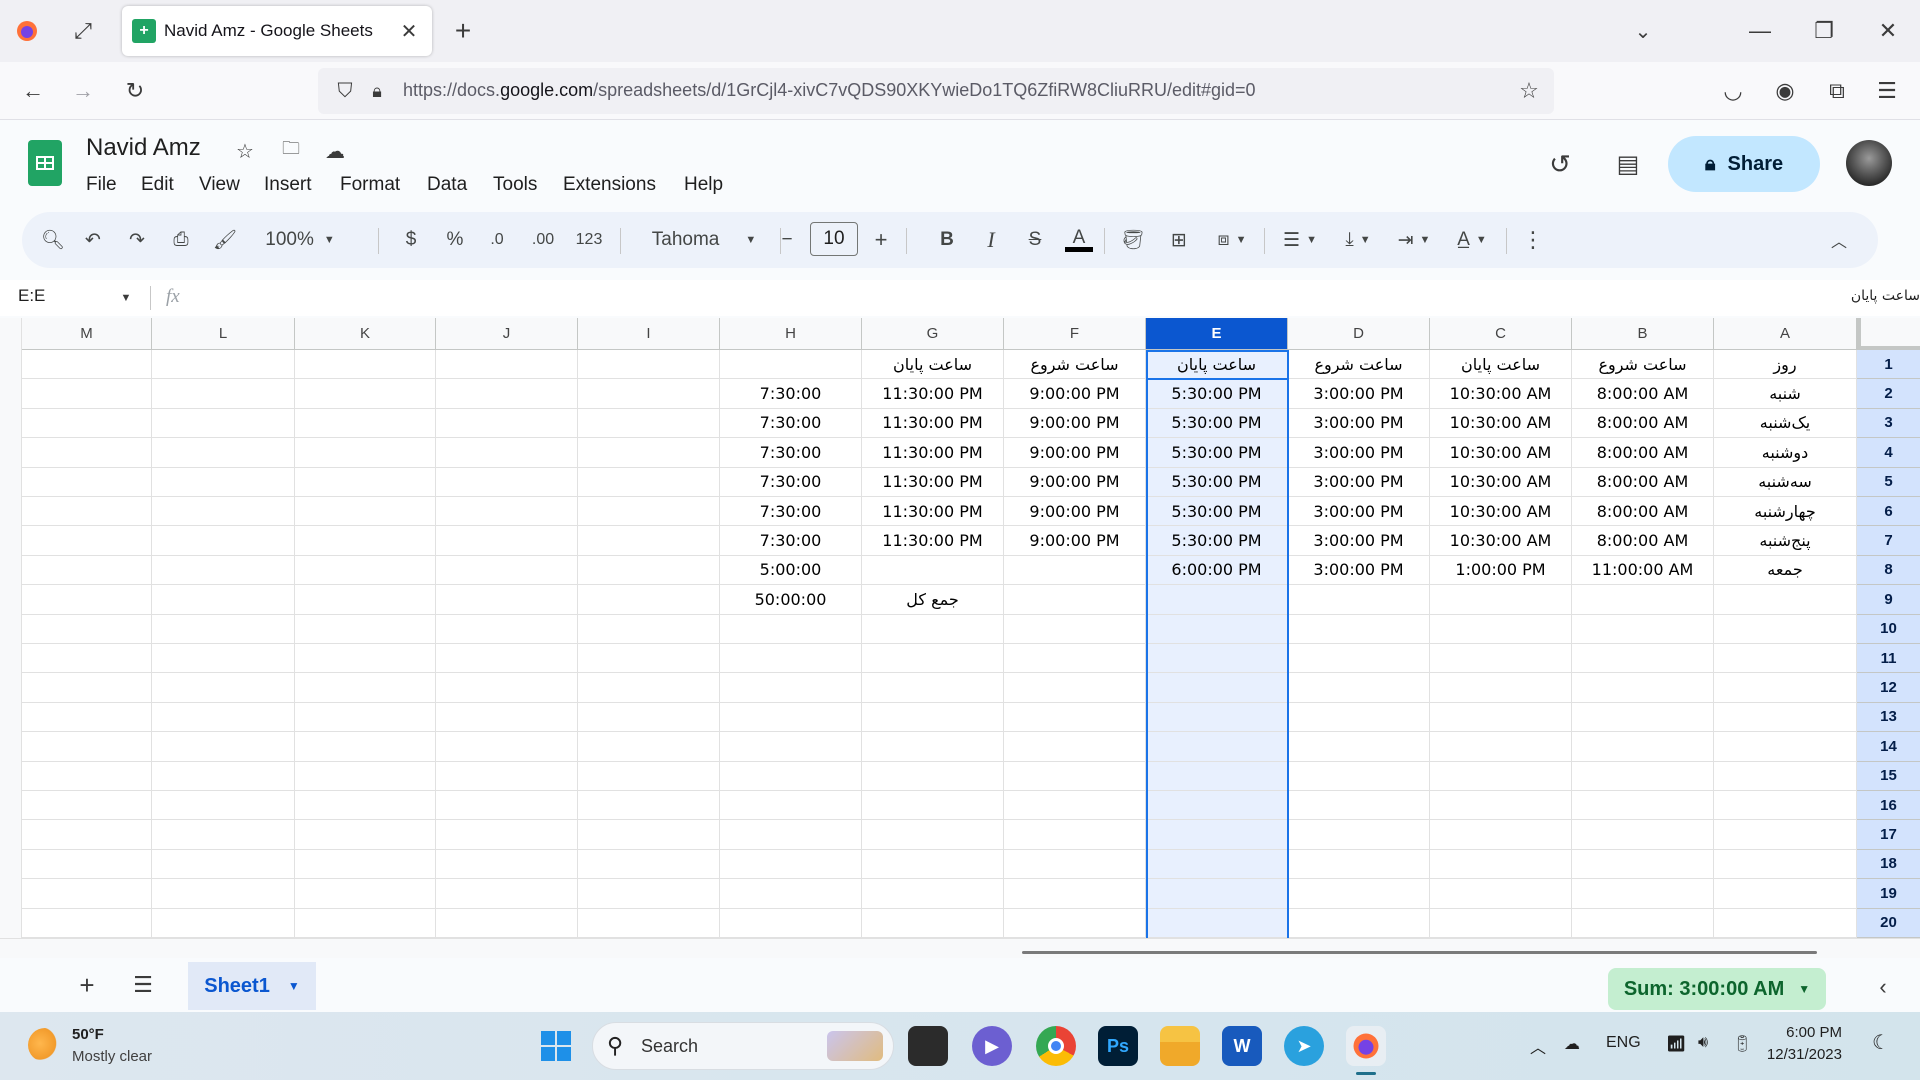 Image resolution: width=1920 pixels, height=1080 pixels. What do you see at coordinates (1056, 1046) in the screenshot?
I see `chrome-icon` at bounding box center [1056, 1046].